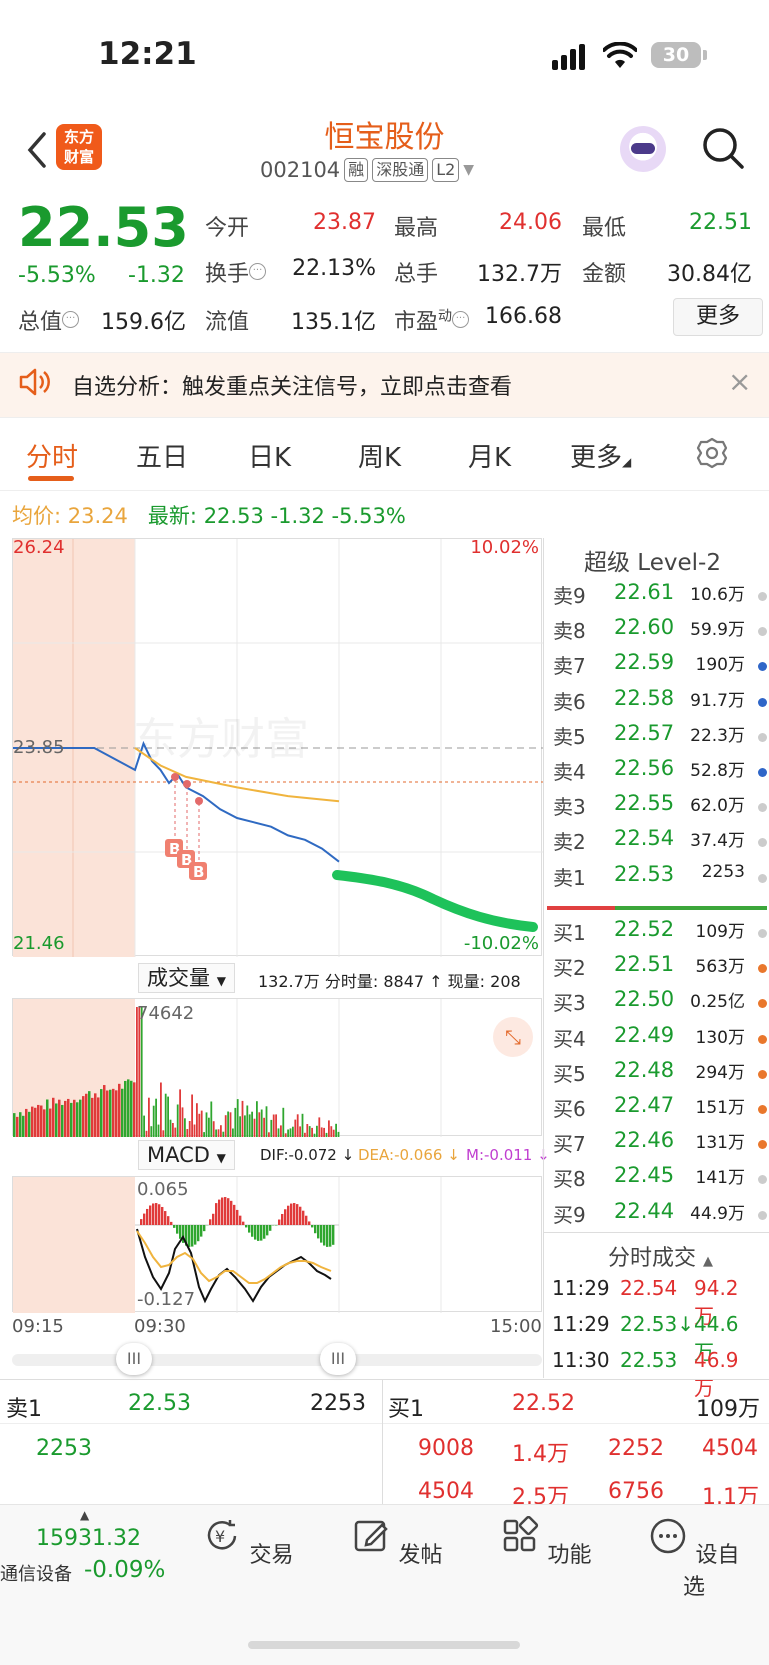 Image resolution: width=769 pixels, height=1665 pixels. Describe the element at coordinates (143, 322) in the screenshot. I see `market-cap-value: 159.6亿` at that location.